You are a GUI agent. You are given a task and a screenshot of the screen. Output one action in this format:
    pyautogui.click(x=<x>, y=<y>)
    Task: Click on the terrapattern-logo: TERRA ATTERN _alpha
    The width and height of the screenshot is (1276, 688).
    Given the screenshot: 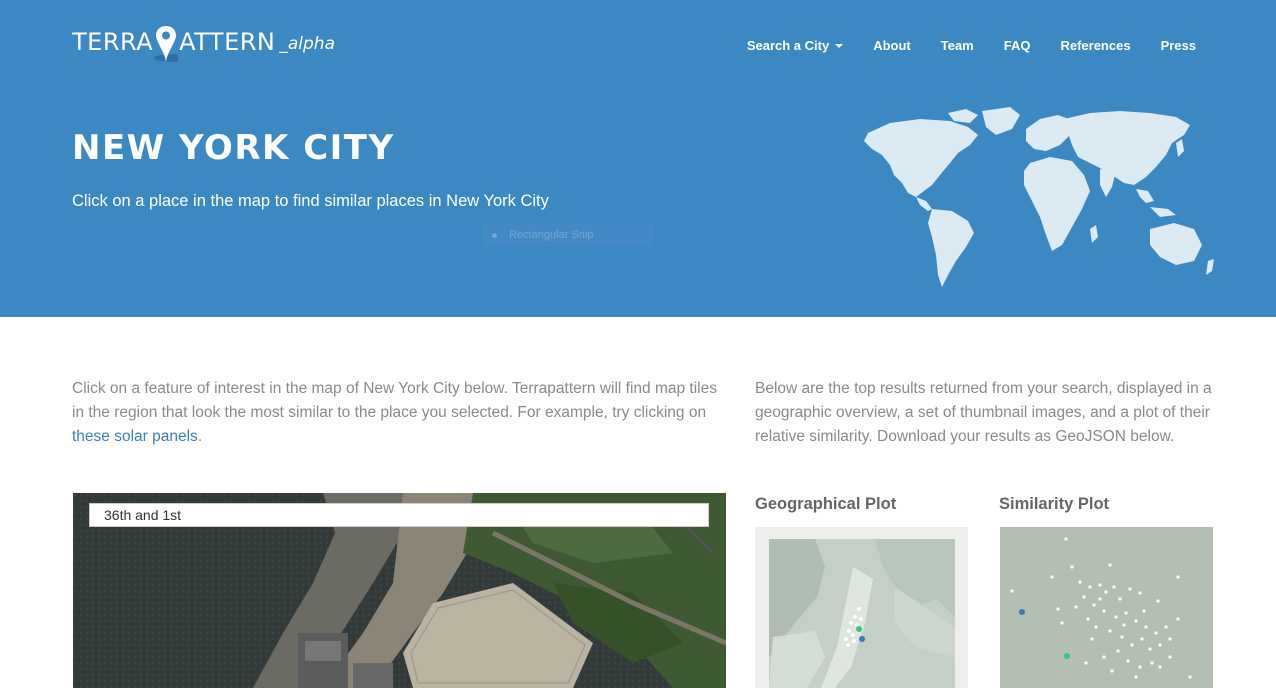 What is the action you would take?
    pyautogui.click(x=203, y=46)
    